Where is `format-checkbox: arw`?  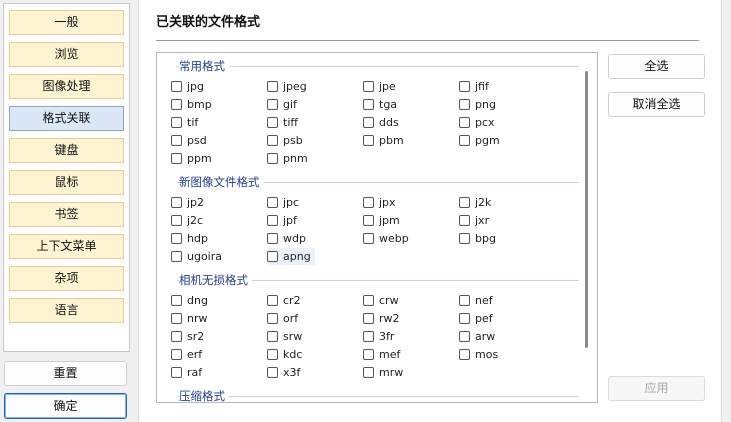 format-checkbox: arw is located at coordinates (477, 336).